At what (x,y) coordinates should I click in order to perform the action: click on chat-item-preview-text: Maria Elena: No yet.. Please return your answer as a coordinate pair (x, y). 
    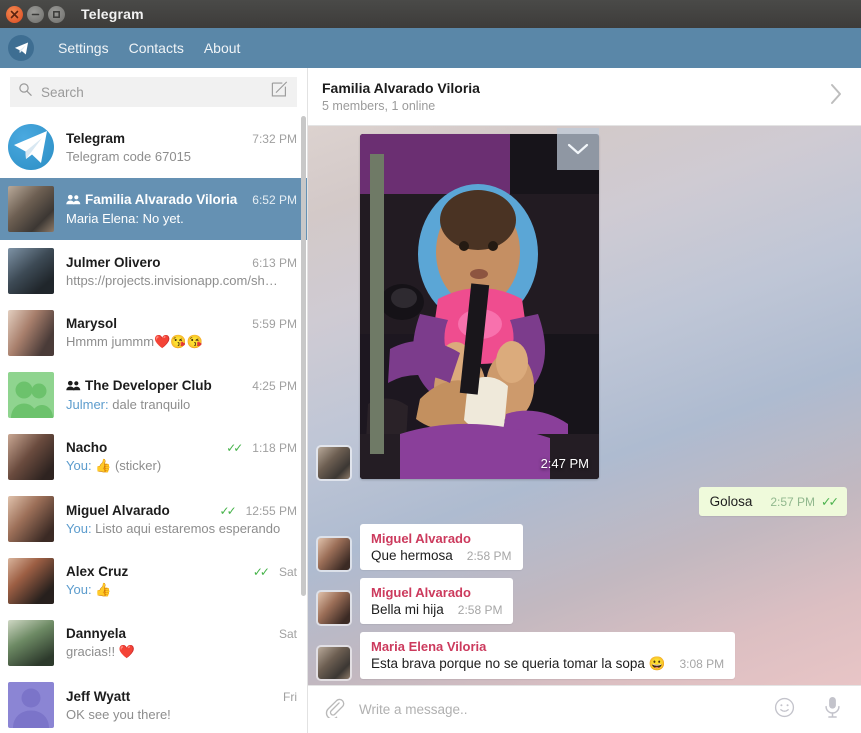
    Looking at the image, I should click on (125, 218).